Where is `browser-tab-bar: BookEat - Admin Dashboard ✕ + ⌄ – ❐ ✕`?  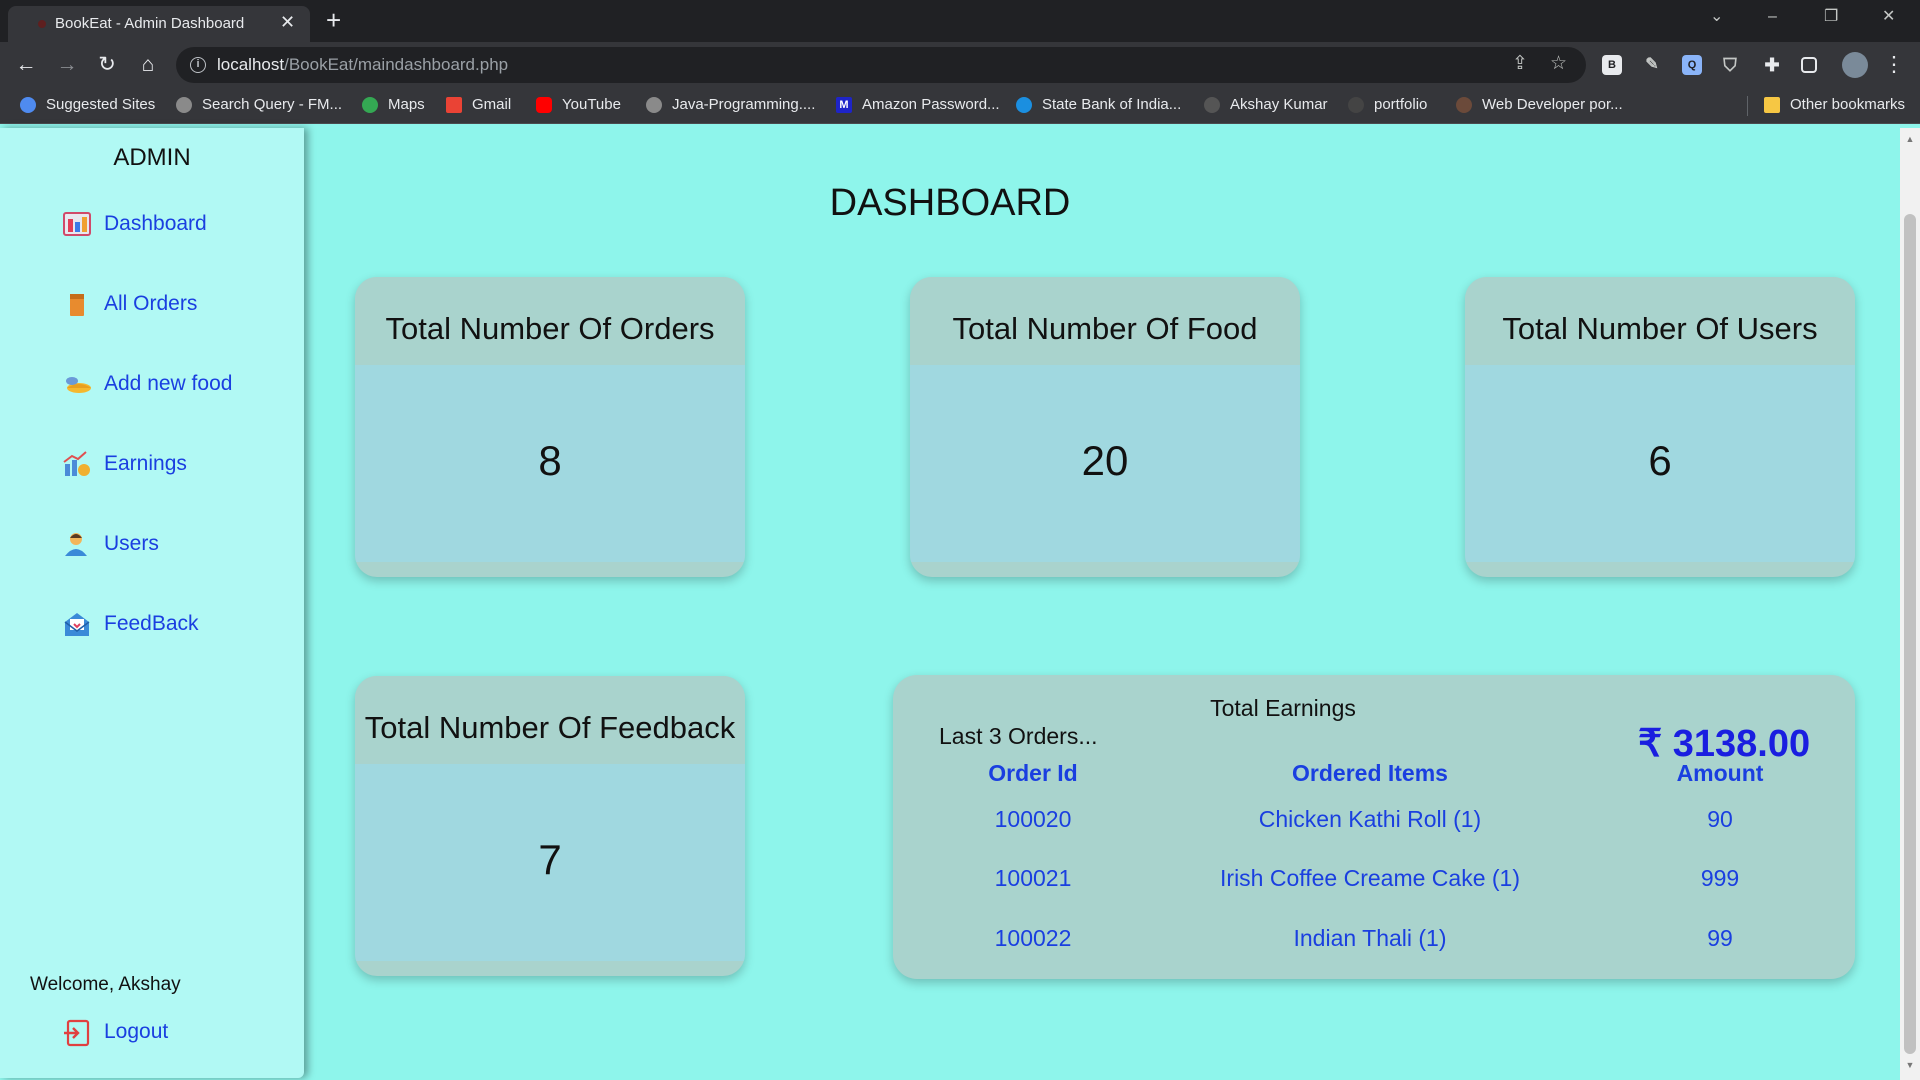 browser-tab-bar: BookEat - Admin Dashboard ✕ + ⌄ – ❐ ✕ is located at coordinates (960, 21).